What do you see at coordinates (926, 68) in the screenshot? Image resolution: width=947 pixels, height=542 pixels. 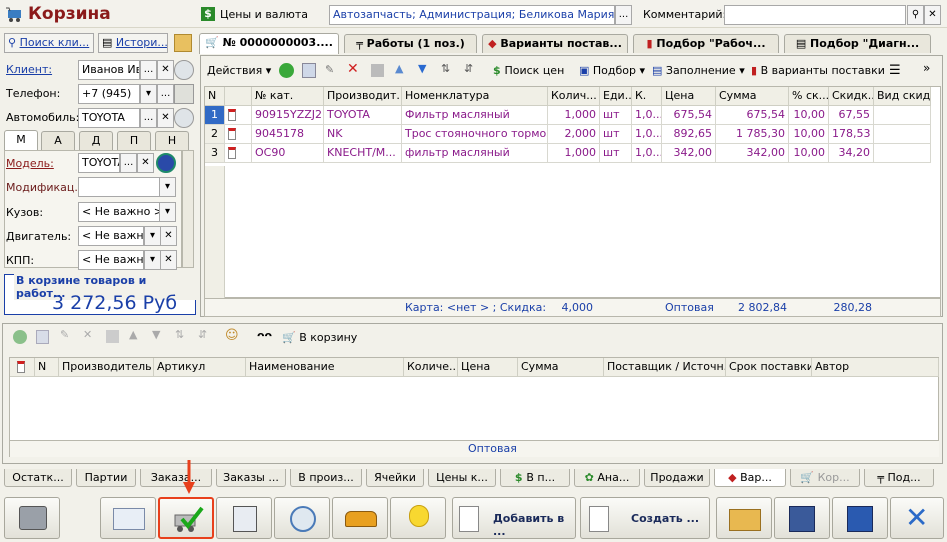 I see `more-icon: »` at bounding box center [926, 68].